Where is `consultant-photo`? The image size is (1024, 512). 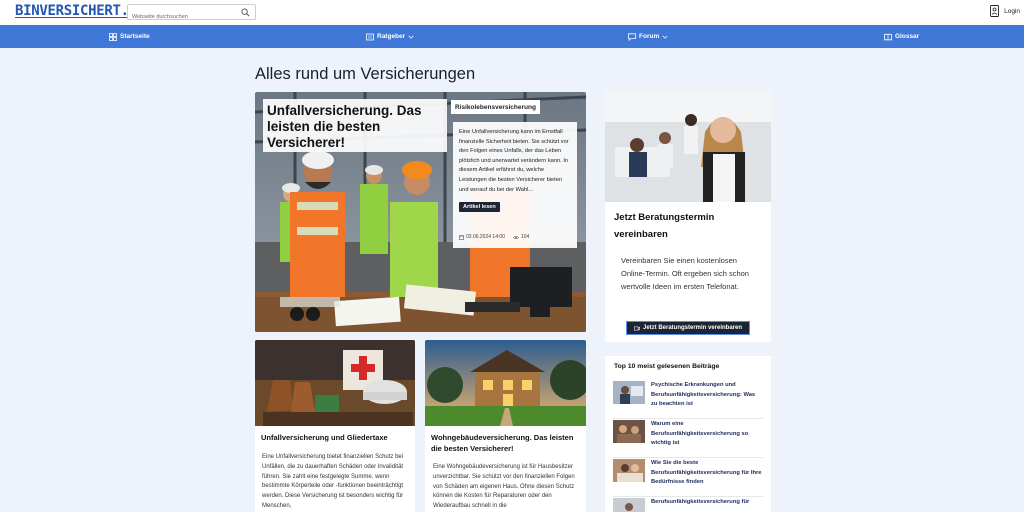
consultant-photo is located at coordinates (688, 147).